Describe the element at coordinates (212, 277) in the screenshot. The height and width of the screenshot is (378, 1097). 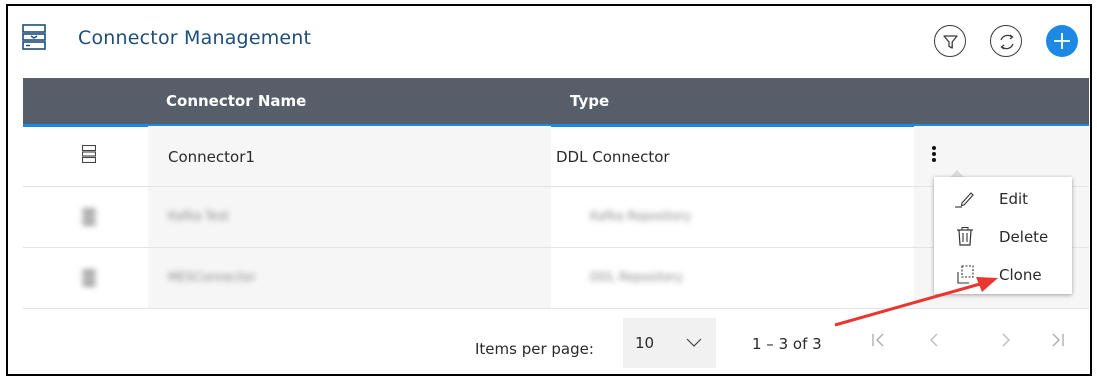
I see `connector-name-cell: MESConnector` at that location.